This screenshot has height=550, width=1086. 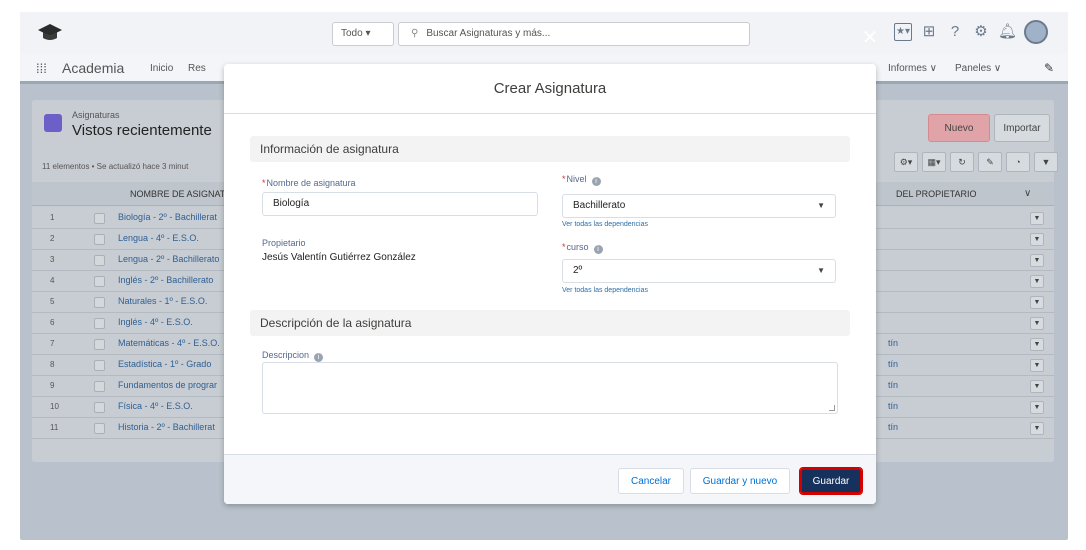 I want to click on edit-nav-pencil-icon: ✎, so click(x=1049, y=68).